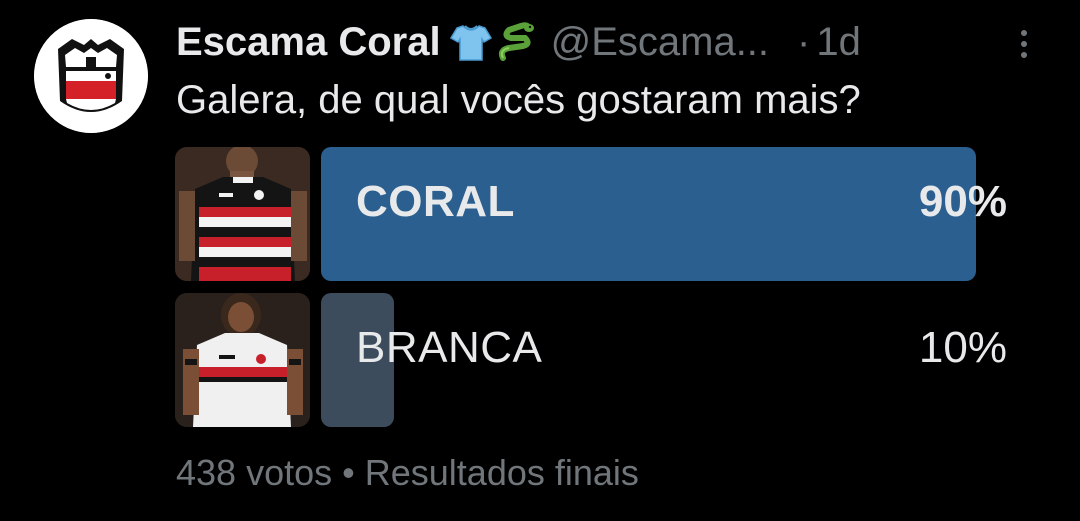  What do you see at coordinates (838, 42) in the screenshot?
I see `tweet-timestamp: 1d` at bounding box center [838, 42].